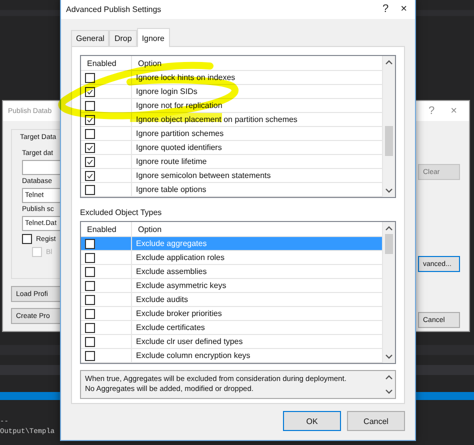  What do you see at coordinates (123, 38) in the screenshot?
I see `tab: Drop` at bounding box center [123, 38].